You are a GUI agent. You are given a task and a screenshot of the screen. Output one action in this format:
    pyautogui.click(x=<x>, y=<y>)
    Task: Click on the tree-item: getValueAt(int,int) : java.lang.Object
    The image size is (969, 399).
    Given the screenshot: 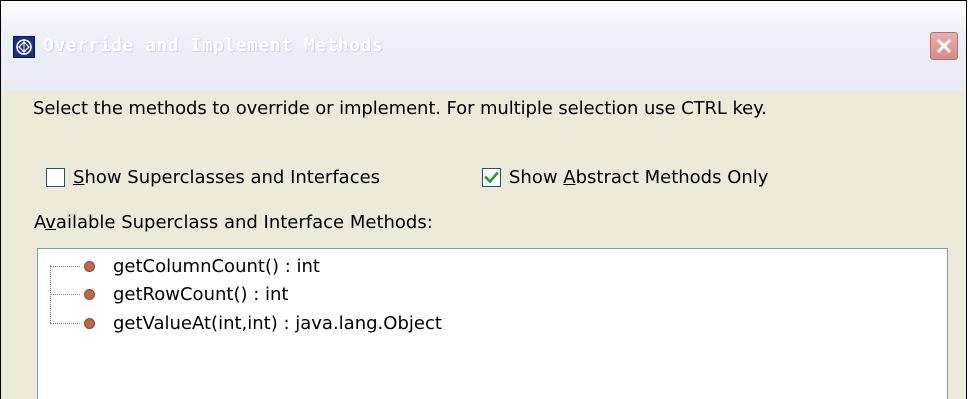 What is the action you would take?
    pyautogui.click(x=246, y=323)
    